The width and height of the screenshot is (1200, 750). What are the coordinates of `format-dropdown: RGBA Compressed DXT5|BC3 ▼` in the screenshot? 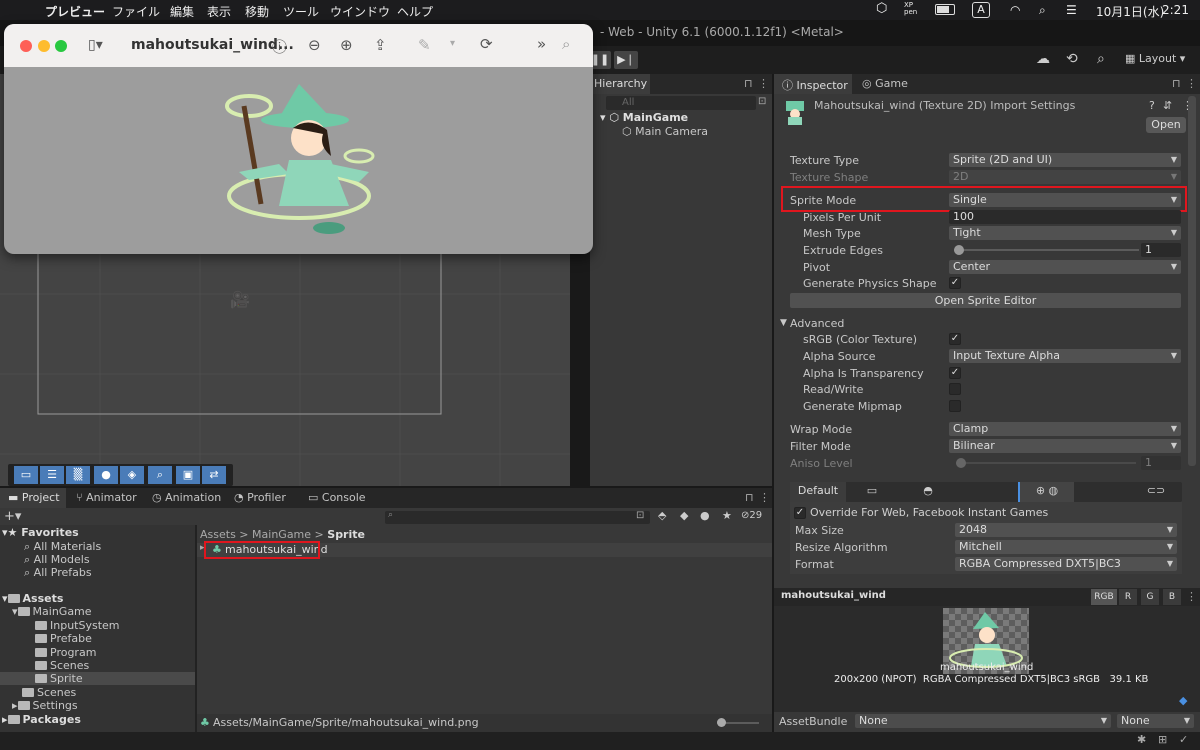 It's located at (1066, 564).